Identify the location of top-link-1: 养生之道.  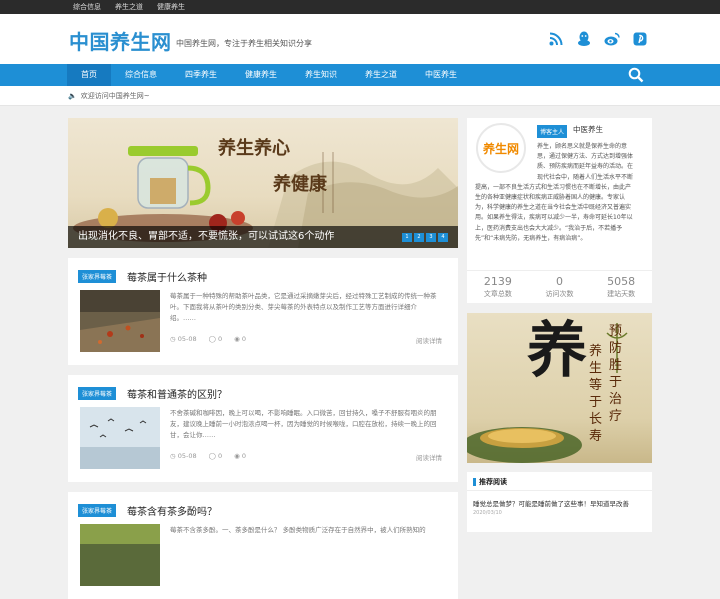
(129, 7).